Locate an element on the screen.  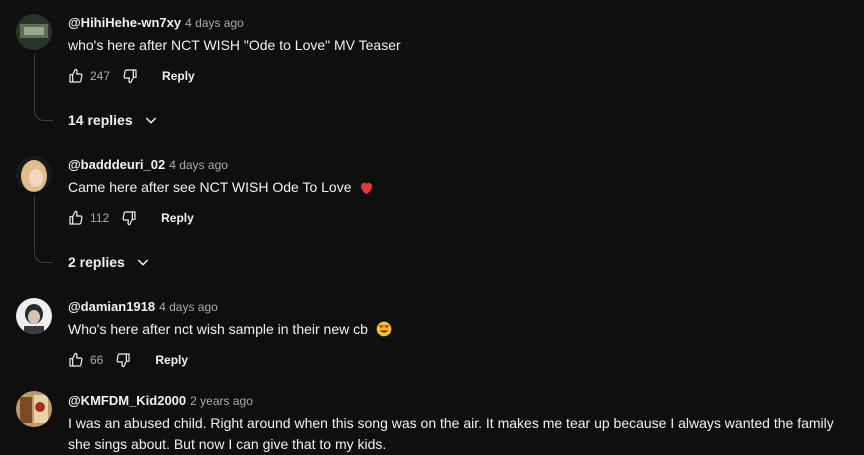
comment-actions: 112 Reply is located at coordinates (131, 218).